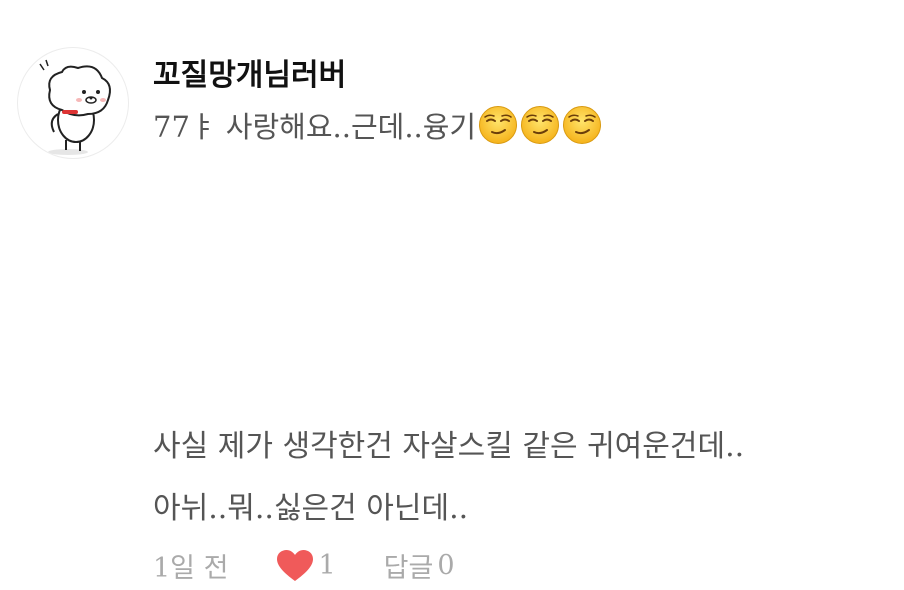 The width and height of the screenshot is (904, 590). I want to click on reply-label: 답글, so click(408, 568).